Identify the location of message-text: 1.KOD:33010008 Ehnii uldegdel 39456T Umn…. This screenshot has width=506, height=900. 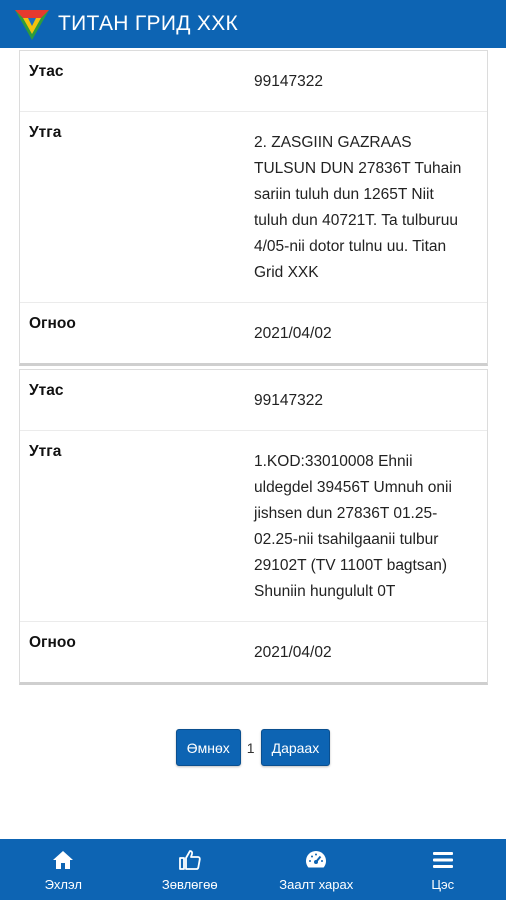
(353, 526).